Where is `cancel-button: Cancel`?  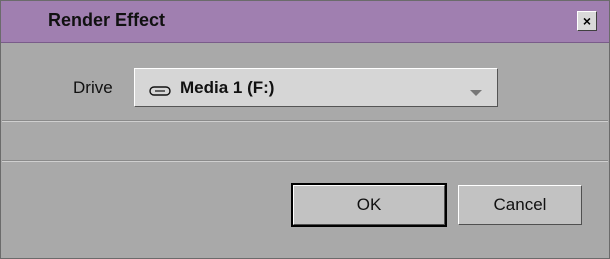 cancel-button: Cancel is located at coordinates (520, 205).